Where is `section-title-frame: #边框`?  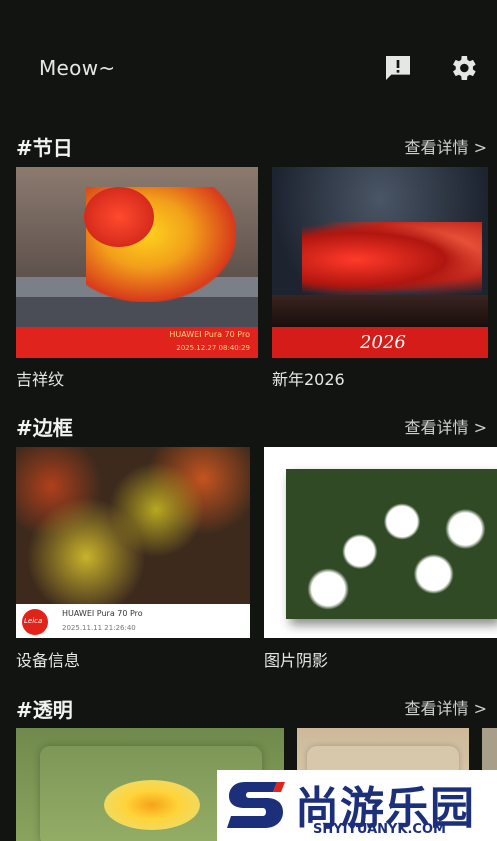
section-title-frame: #边框 is located at coordinates (44, 428).